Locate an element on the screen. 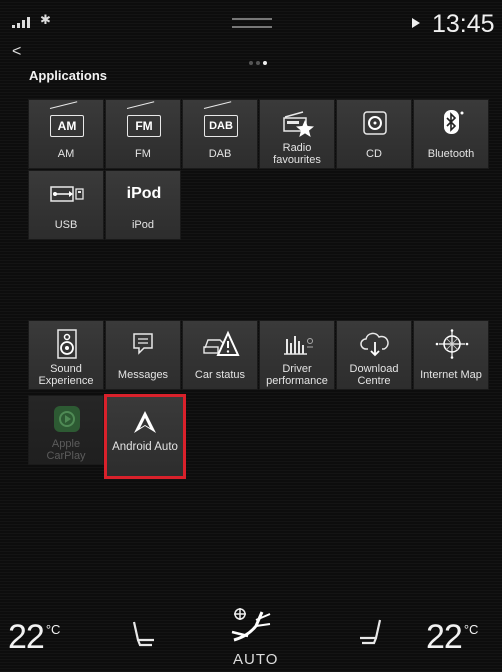 The image size is (502, 672). app-tile-radio-favourites: Radio favourites is located at coordinates (297, 134).